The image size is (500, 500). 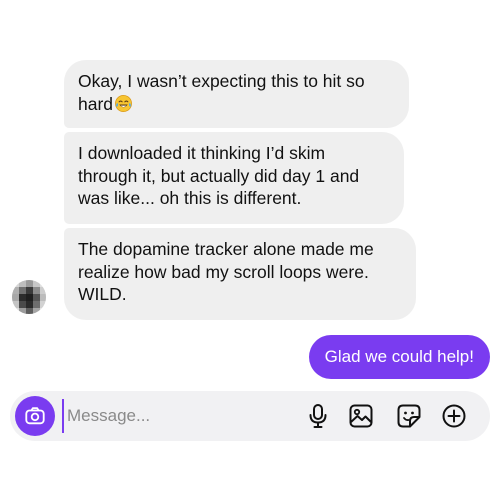 I want to click on sticker-icon, so click(x=409, y=416).